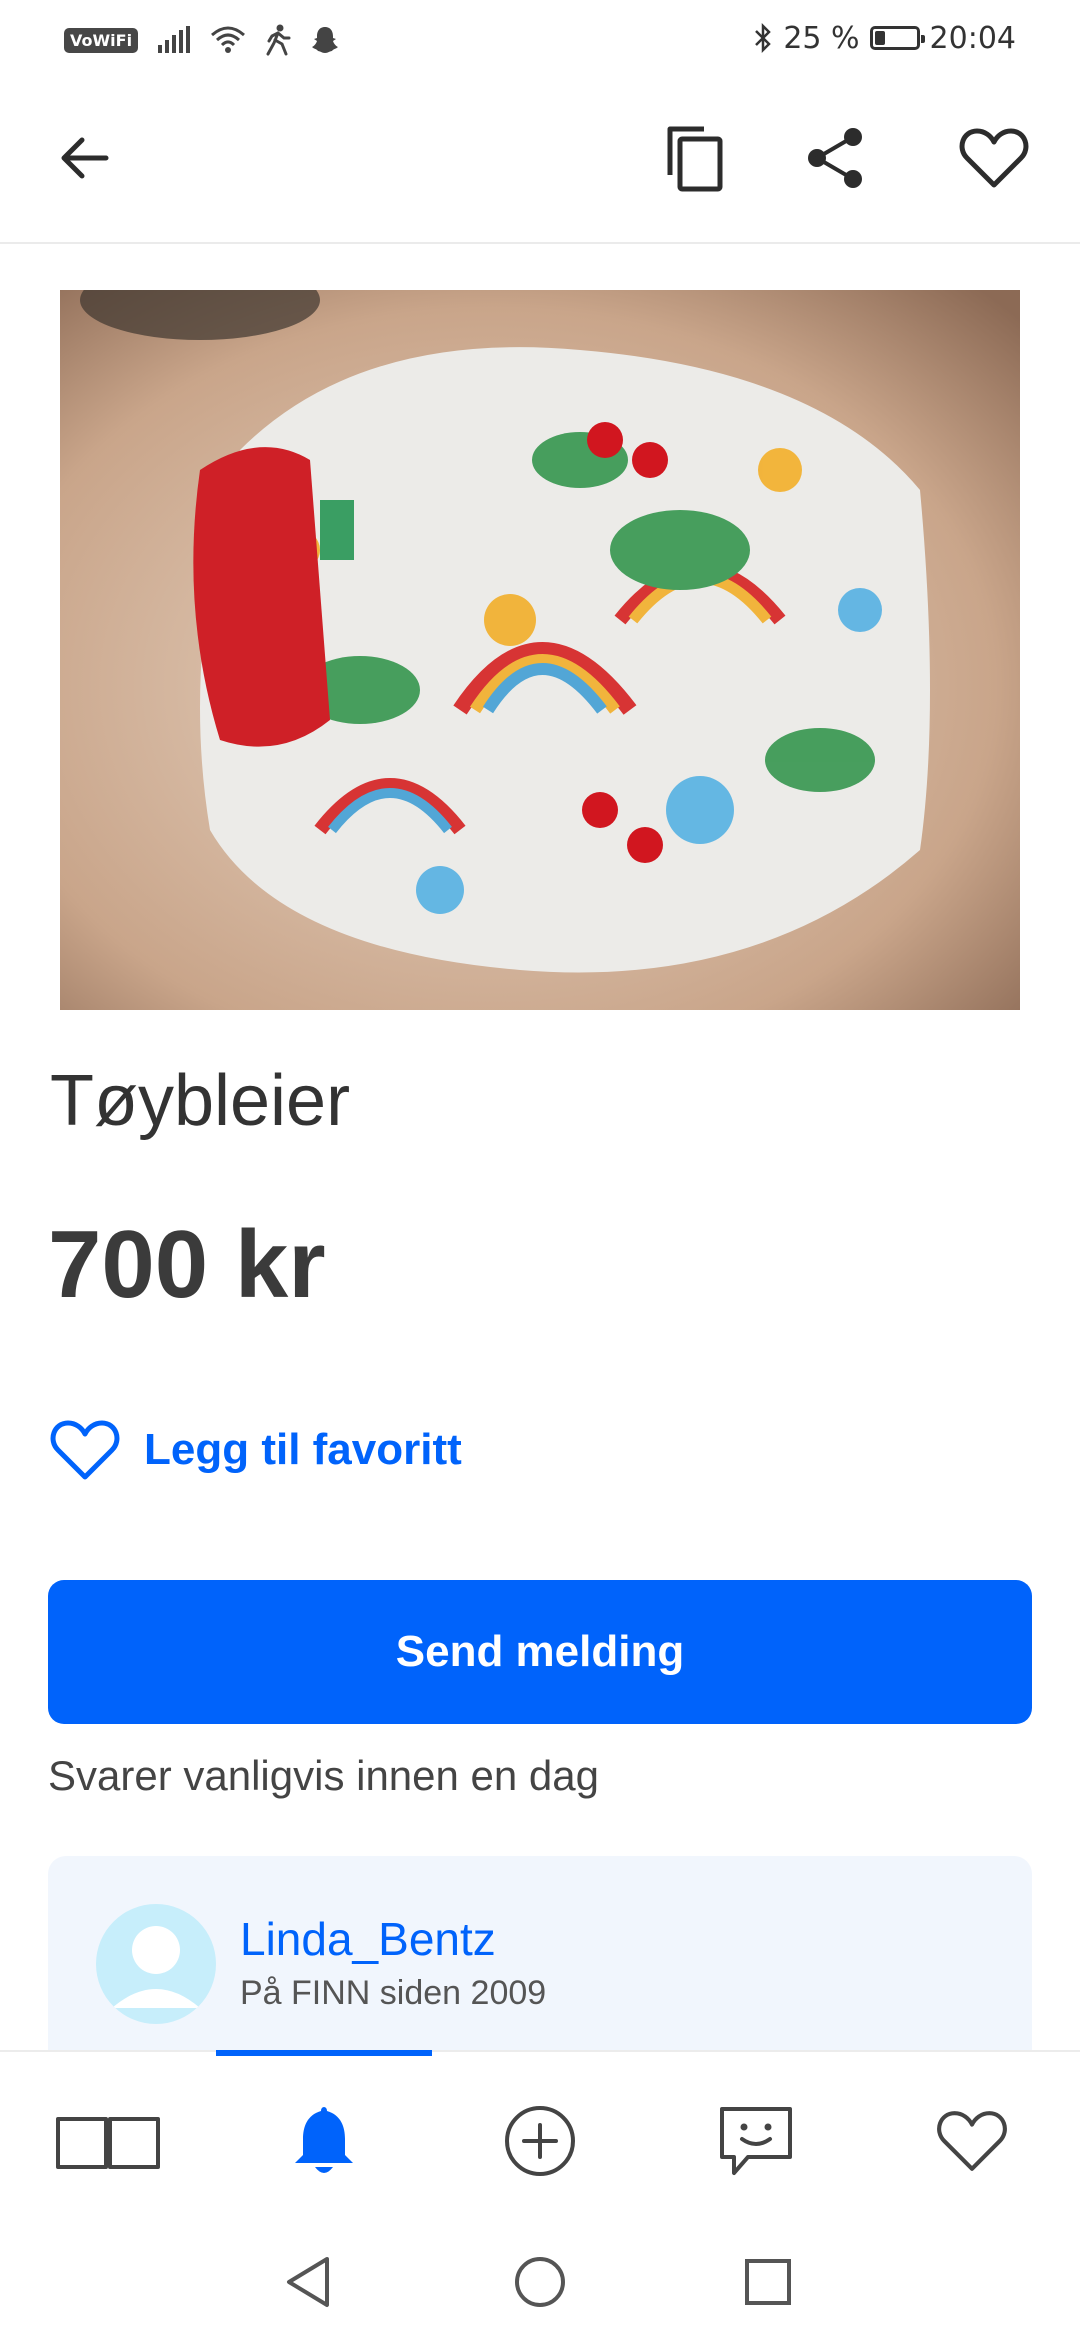  I want to click on nav-item-market, so click(108, 2141).